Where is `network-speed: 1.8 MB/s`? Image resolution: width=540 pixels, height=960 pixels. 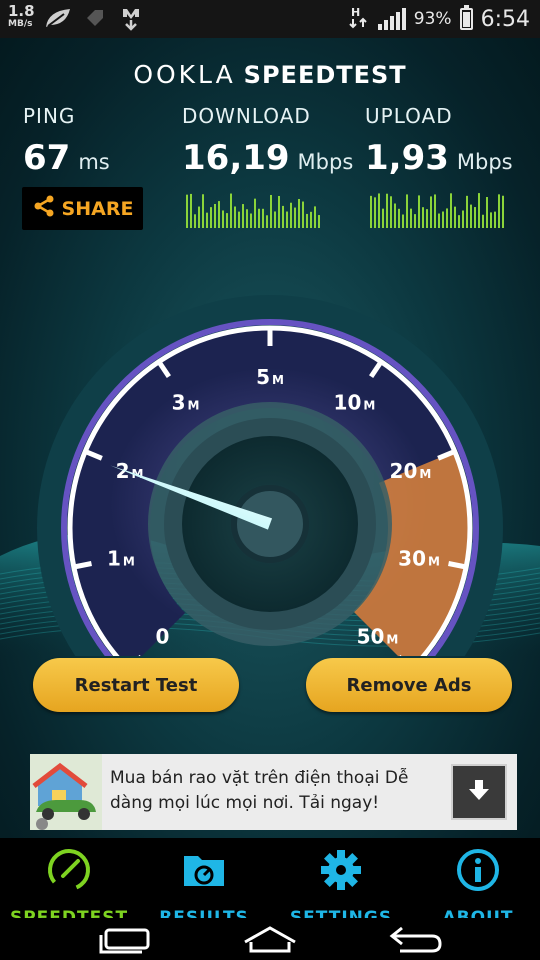 network-speed: 1.8 MB/s is located at coordinates (21, 16).